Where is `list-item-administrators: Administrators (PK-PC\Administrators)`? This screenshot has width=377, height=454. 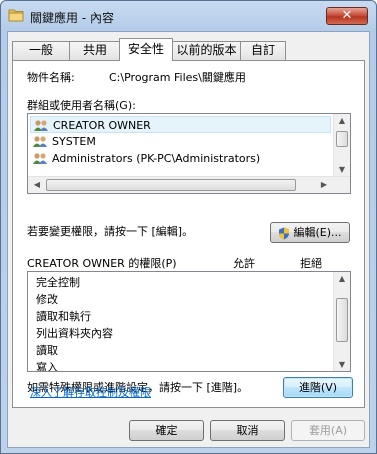
list-item-administrators: Administrators (PK-PC\Administrators) is located at coordinates (180, 158).